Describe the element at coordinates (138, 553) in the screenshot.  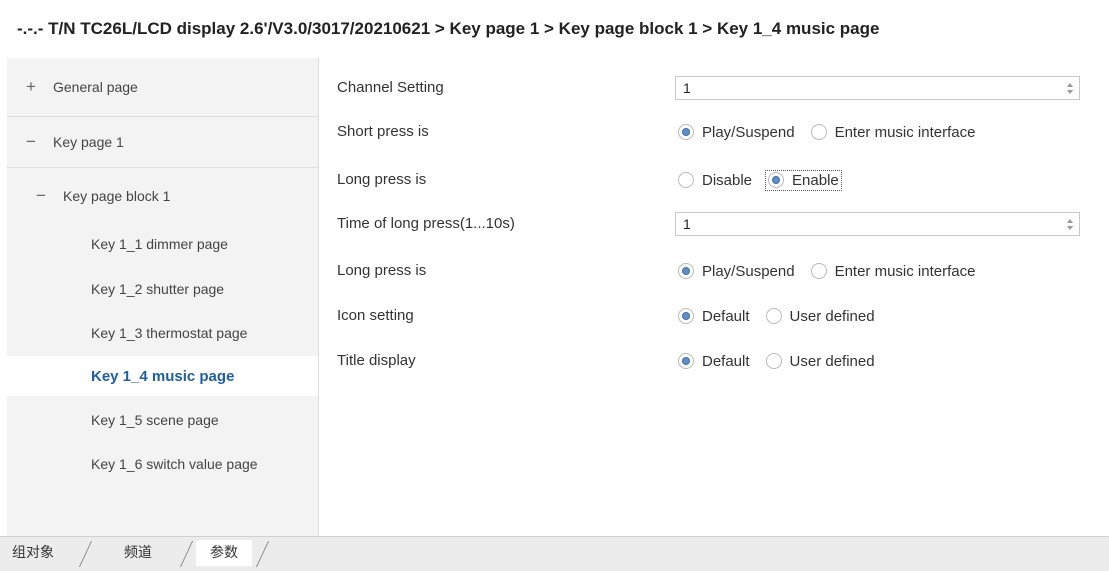
I see `tab-channel: 频道` at that location.